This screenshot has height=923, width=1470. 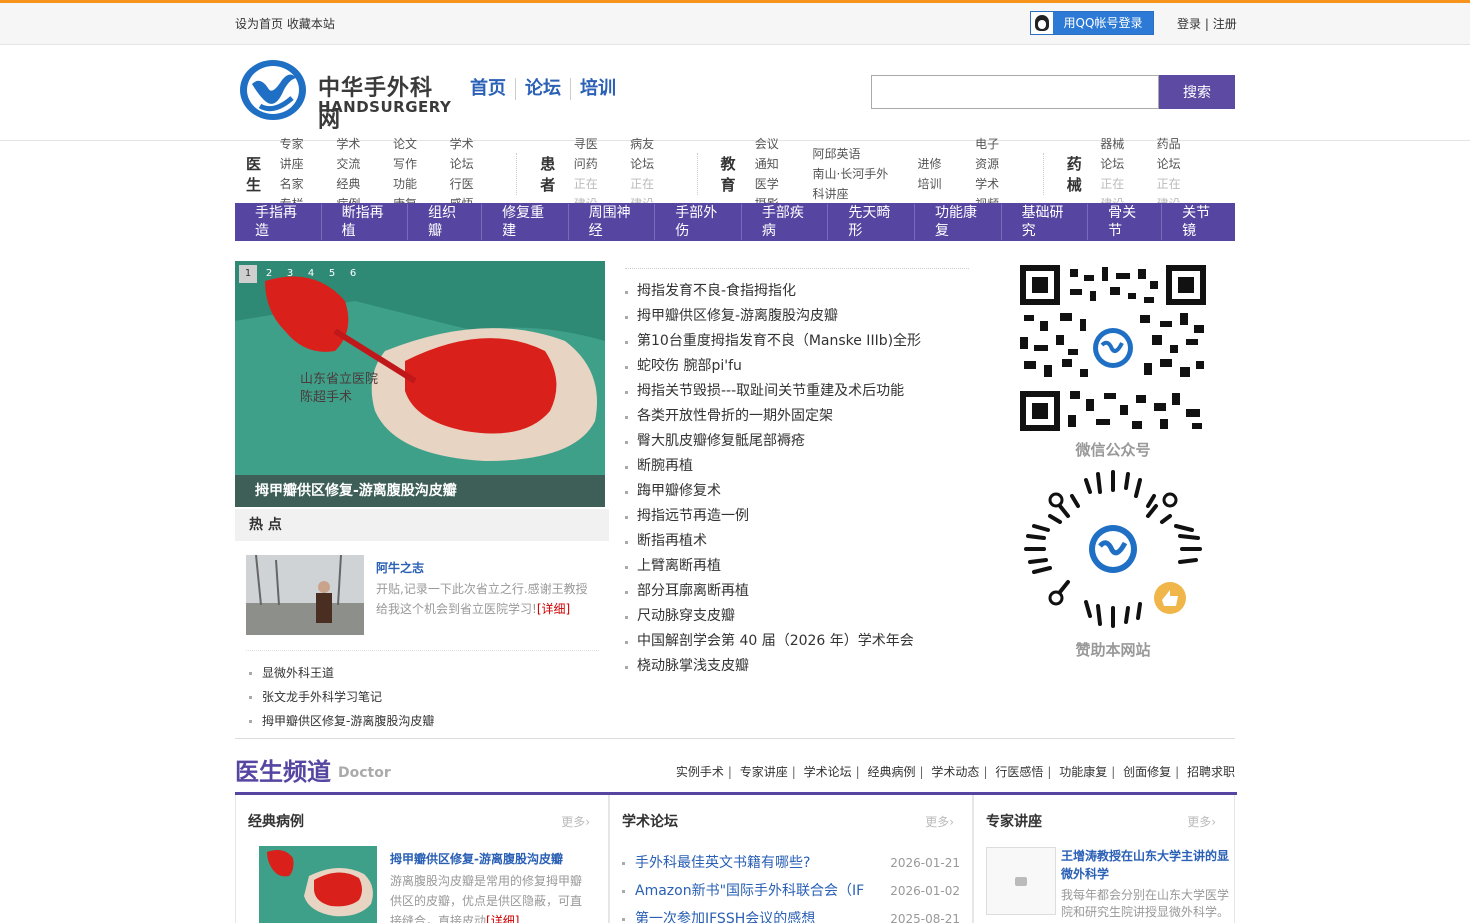 What do you see at coordinates (797, 366) in the screenshot?
I see `news-item: 蛇咬伤 腕部pi'fu` at bounding box center [797, 366].